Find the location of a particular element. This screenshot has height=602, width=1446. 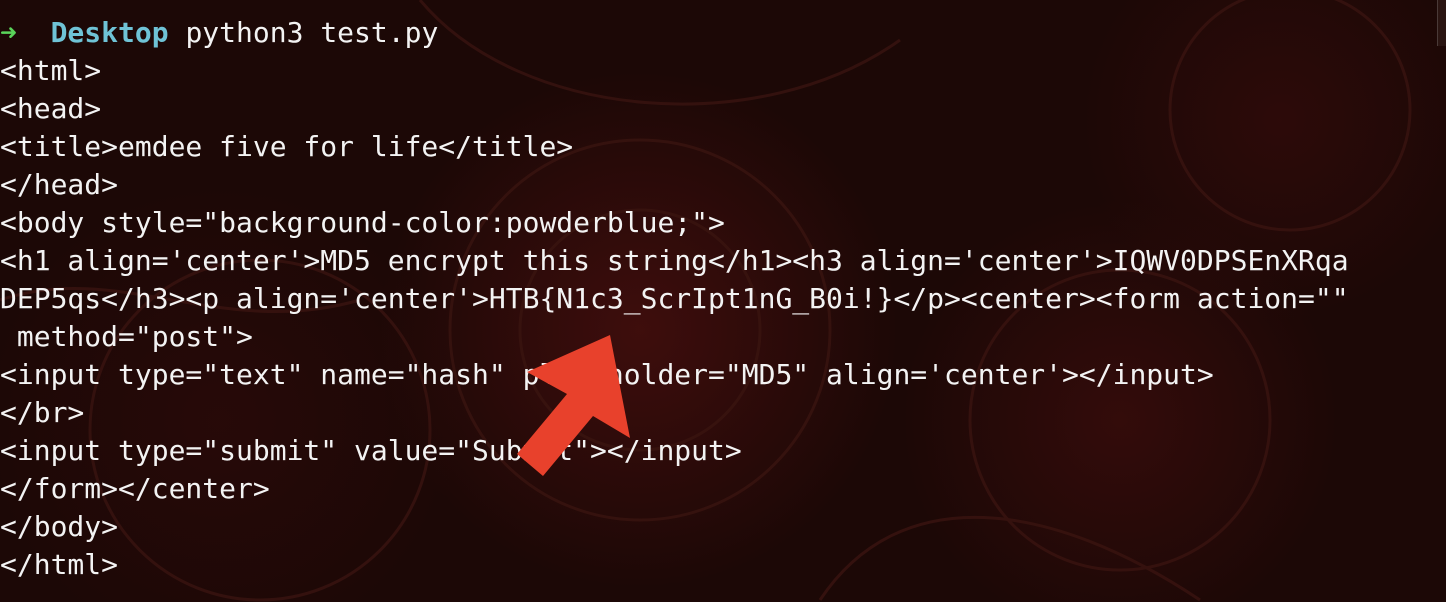

output-line: <html> is located at coordinates (51, 70).